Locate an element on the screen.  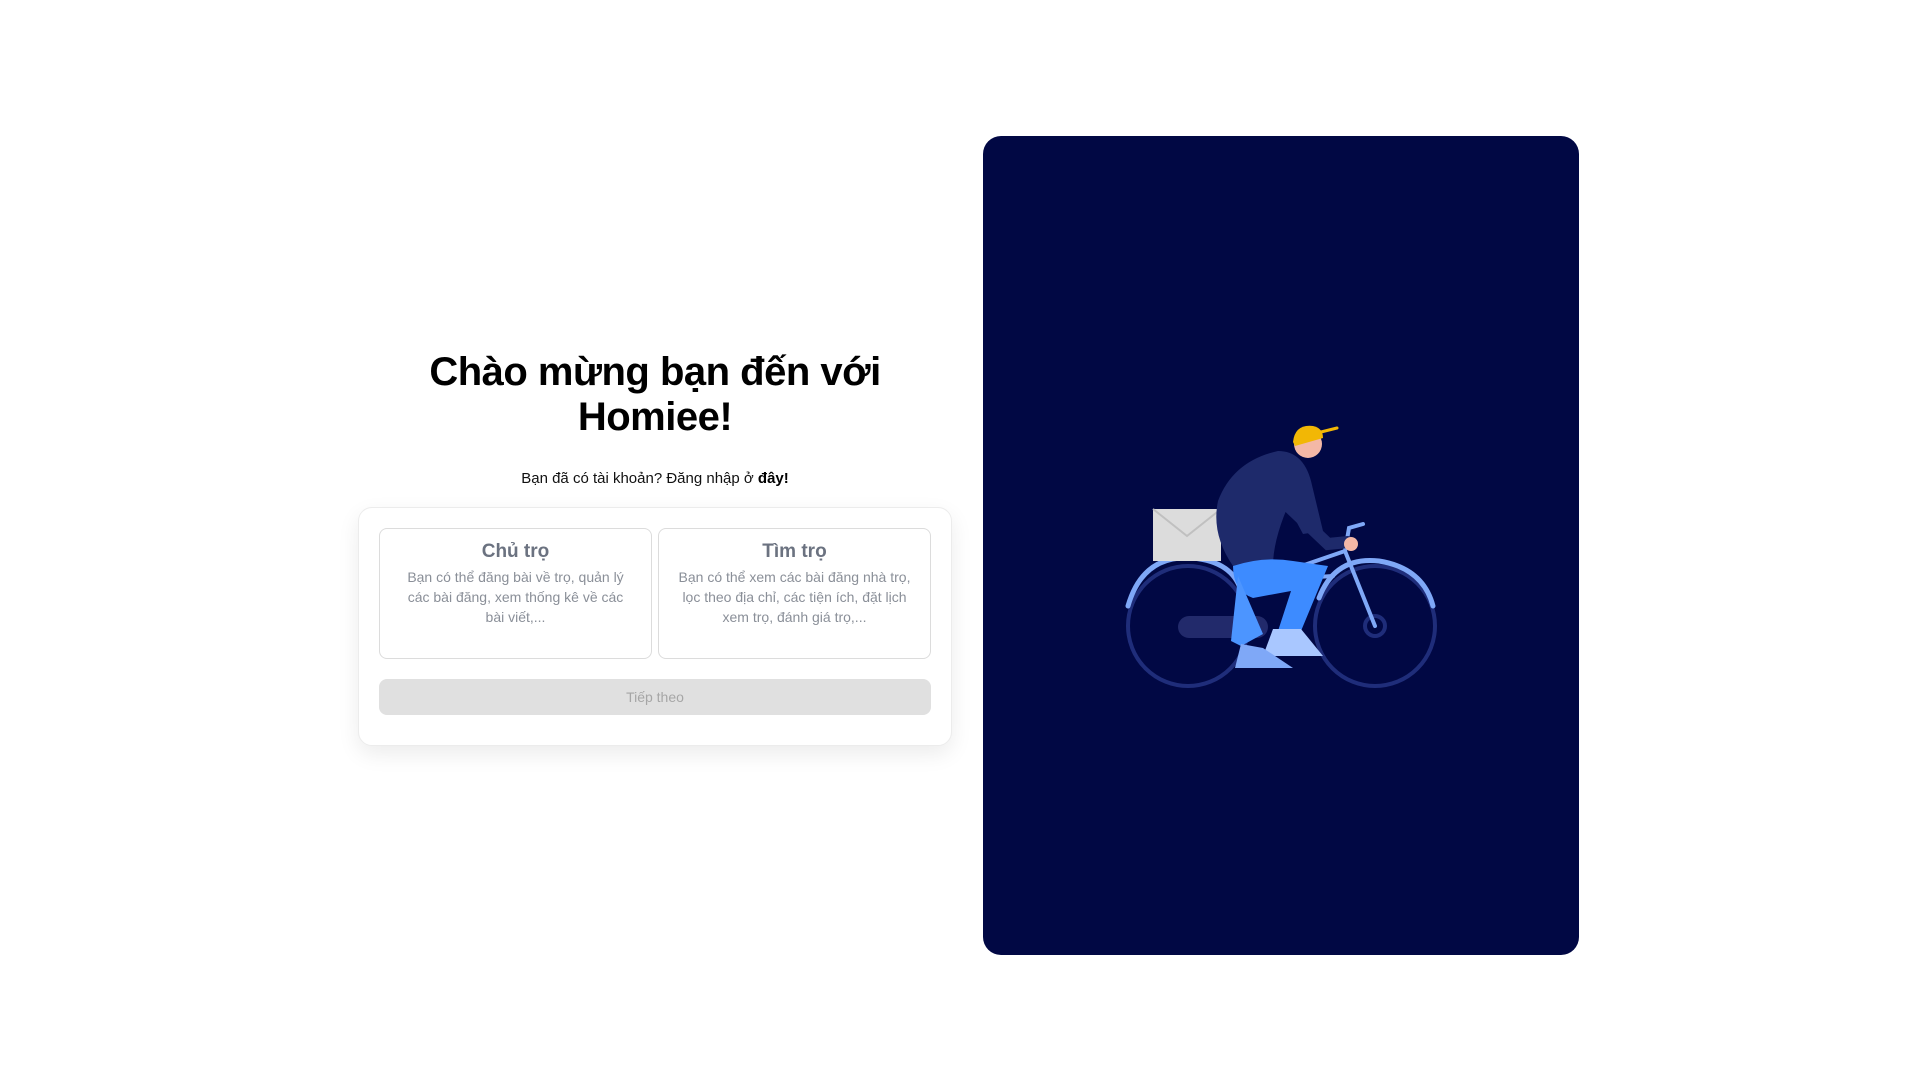
login-link: đây! is located at coordinates (773, 478).